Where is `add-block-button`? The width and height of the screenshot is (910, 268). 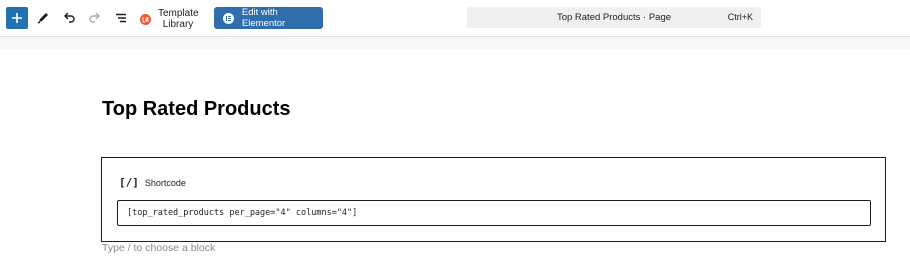
add-block-button is located at coordinates (17, 18).